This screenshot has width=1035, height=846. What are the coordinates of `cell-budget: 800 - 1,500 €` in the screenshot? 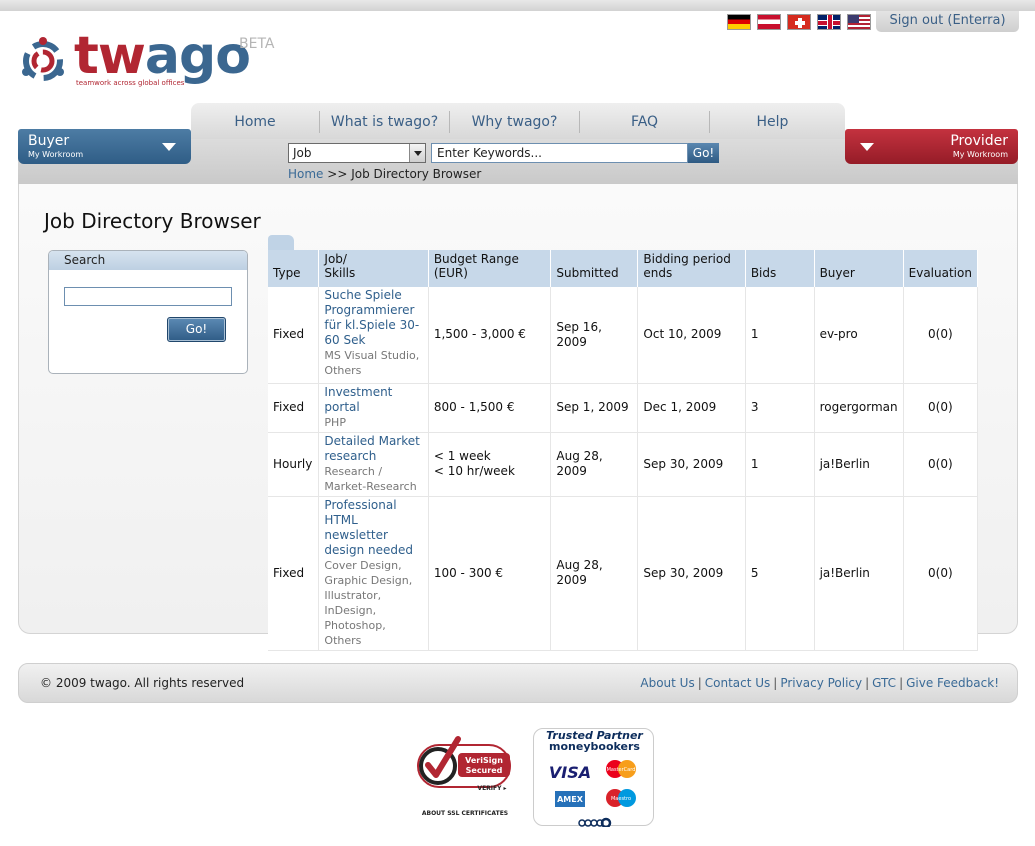 It's located at (490, 408).